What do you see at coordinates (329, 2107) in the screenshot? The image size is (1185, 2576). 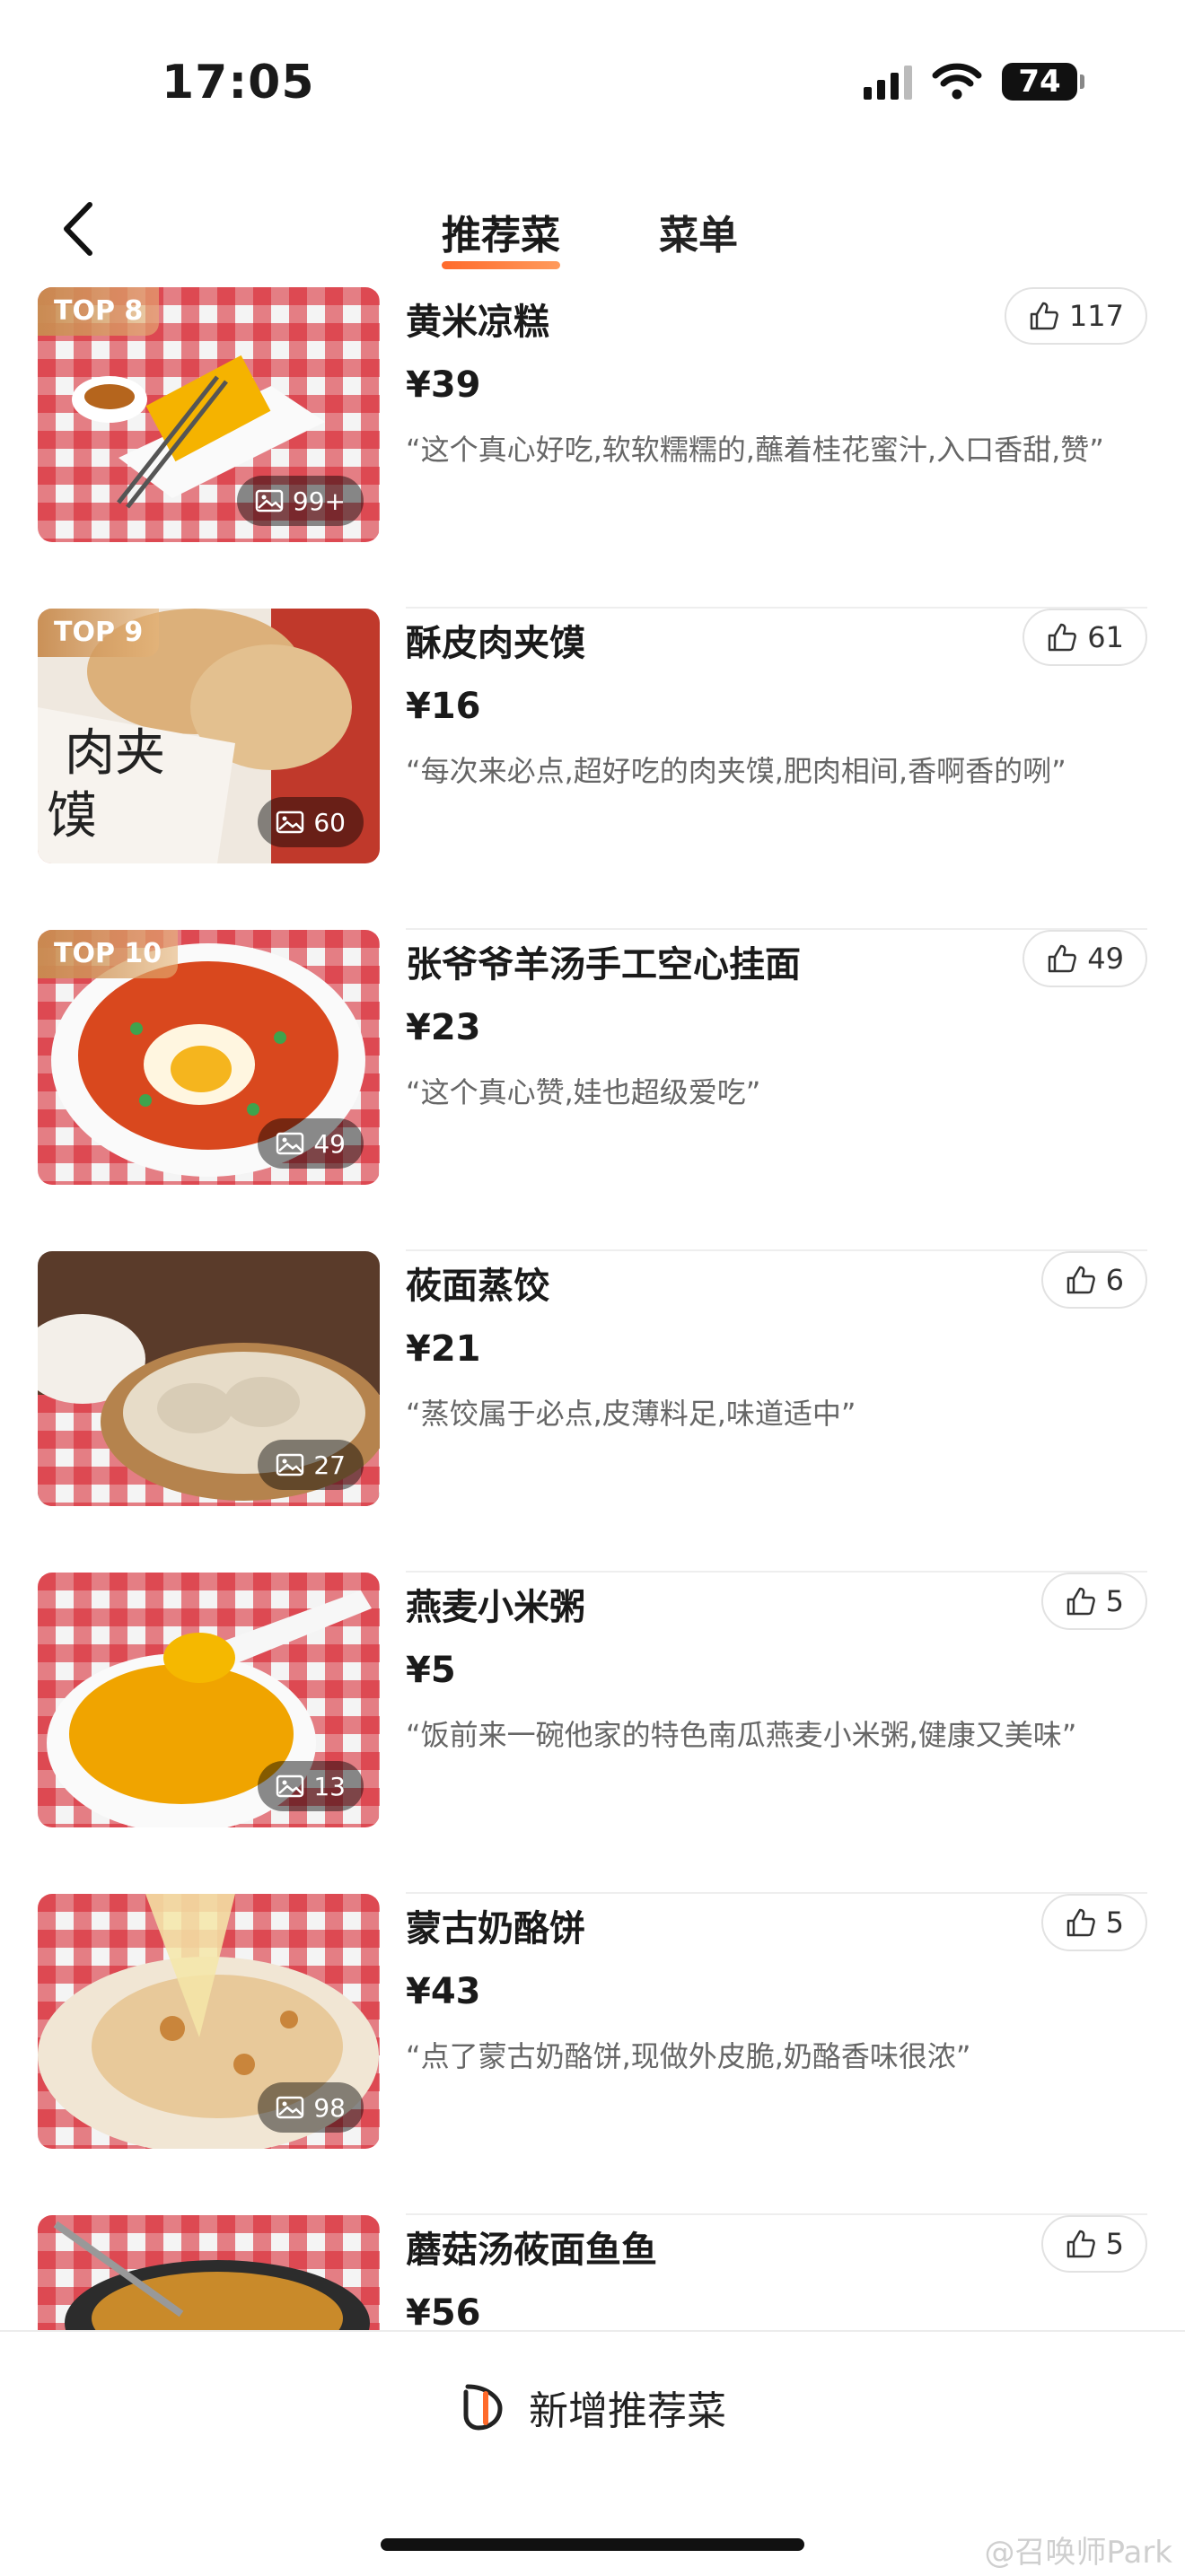 I see `photo-count: 98` at bounding box center [329, 2107].